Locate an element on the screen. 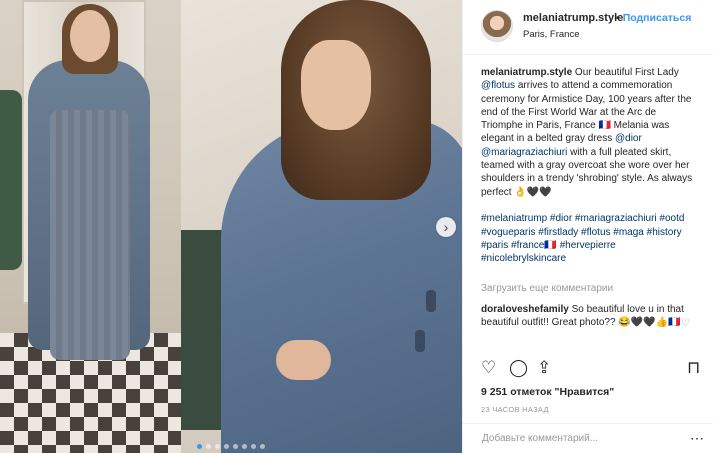 Image resolution: width=713 pixels, height=453 pixels. add-comment-bar: ⋯ is located at coordinates (588, 438).